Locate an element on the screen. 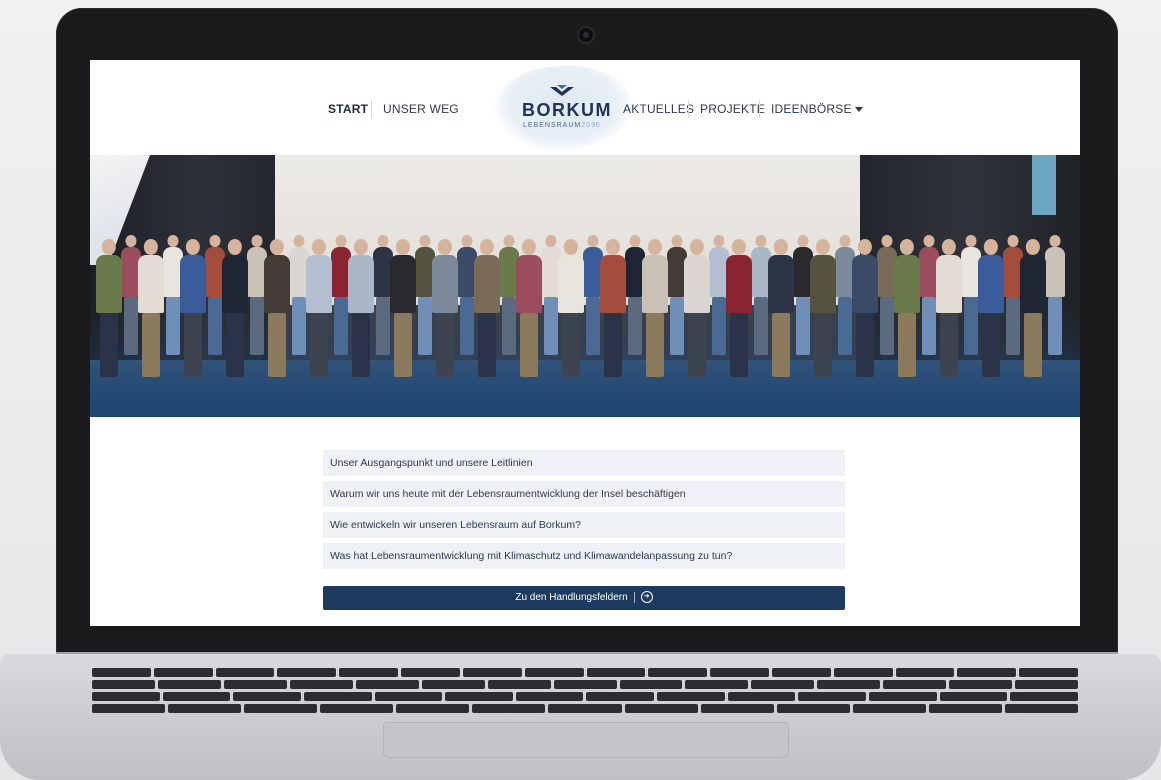  nav-item-unser-weg: UNSER WEG is located at coordinates (421, 109).